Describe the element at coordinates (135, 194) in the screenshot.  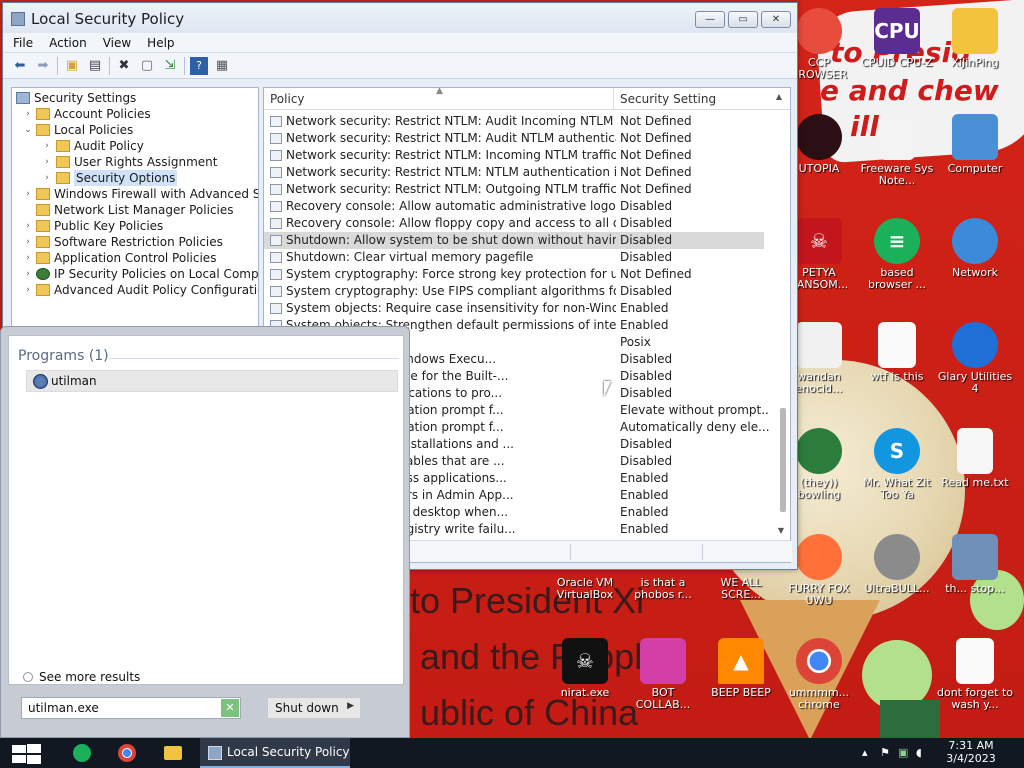
I see `tree-item-windows-firewall: › Windows Firewall with Advanced Sec` at that location.